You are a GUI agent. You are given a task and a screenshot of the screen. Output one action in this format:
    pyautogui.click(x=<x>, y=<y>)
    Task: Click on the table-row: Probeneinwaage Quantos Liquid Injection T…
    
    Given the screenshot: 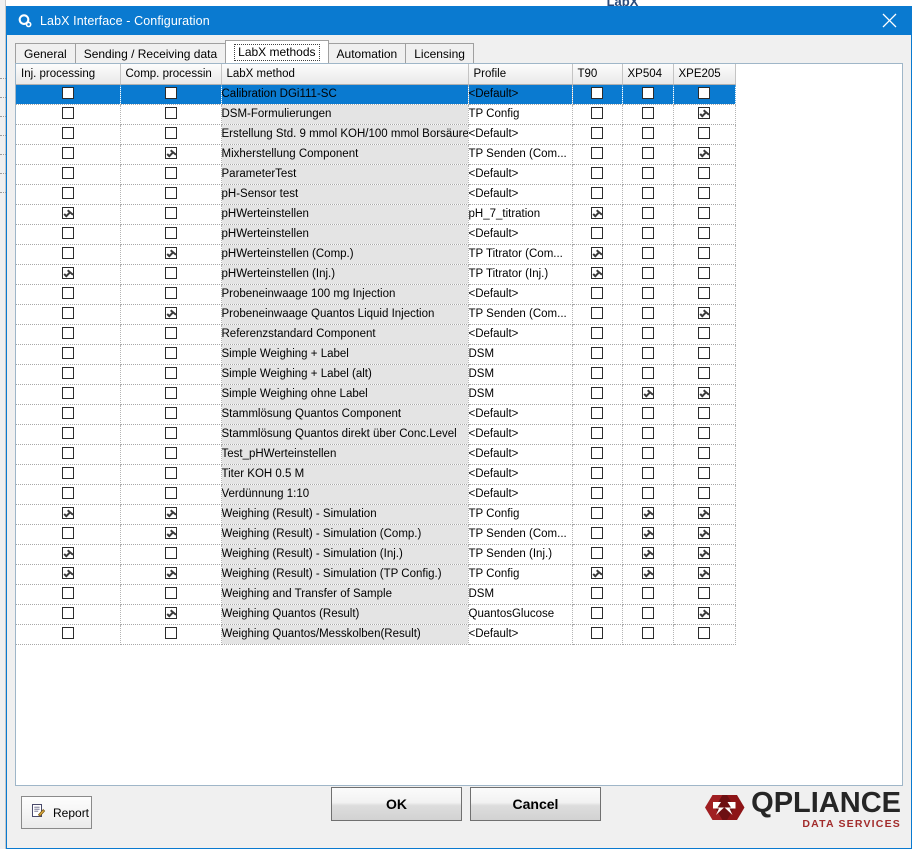 What is the action you would take?
    pyautogui.click(x=376, y=314)
    